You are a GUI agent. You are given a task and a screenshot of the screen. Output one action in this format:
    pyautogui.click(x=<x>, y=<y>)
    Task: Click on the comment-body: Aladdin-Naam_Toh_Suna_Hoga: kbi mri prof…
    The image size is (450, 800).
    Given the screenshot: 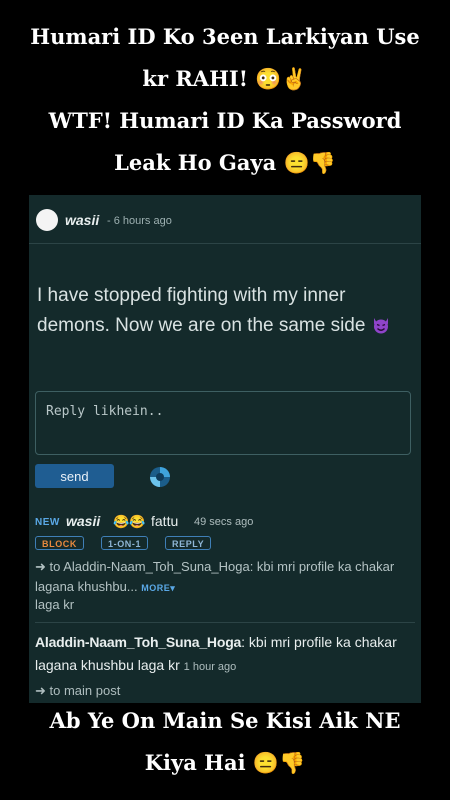 What is the action you would take?
    pyautogui.click(x=225, y=655)
    